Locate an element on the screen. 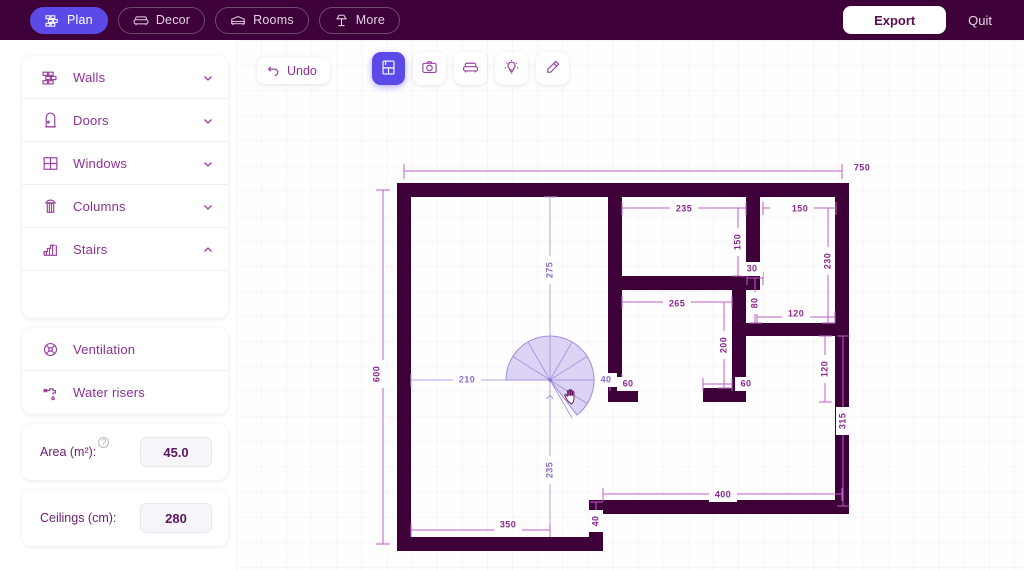 The height and width of the screenshot is (570, 1024). dim-bottom-left: 350 is located at coordinates (508, 524).